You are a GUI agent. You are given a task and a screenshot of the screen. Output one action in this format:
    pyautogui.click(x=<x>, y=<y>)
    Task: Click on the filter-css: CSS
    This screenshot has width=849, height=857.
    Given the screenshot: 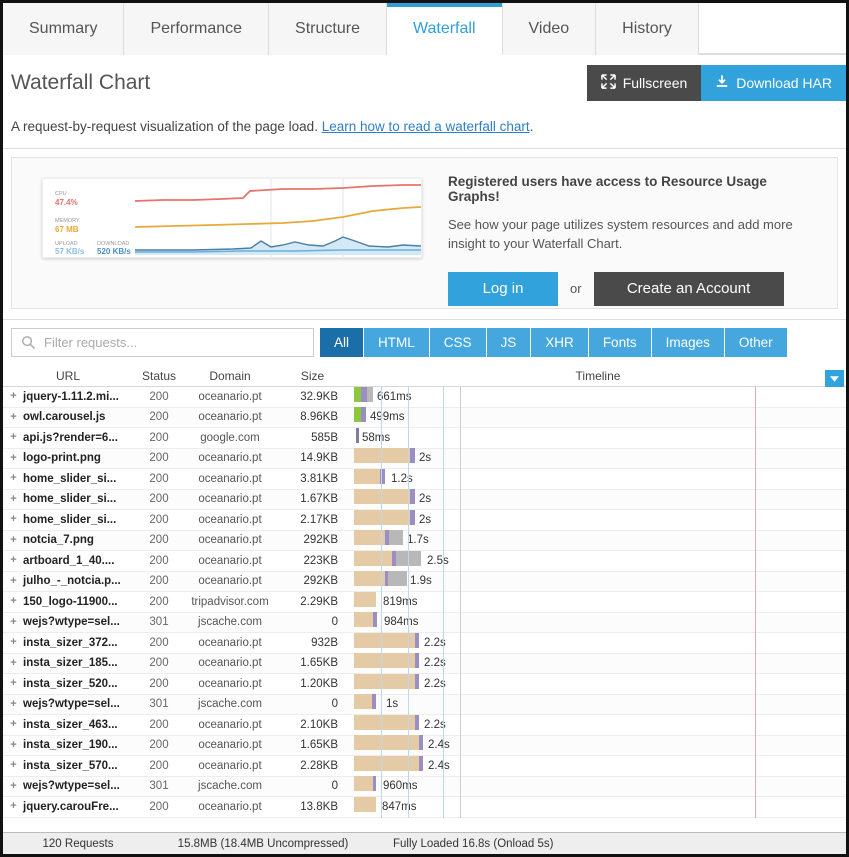 What is the action you would take?
    pyautogui.click(x=458, y=342)
    